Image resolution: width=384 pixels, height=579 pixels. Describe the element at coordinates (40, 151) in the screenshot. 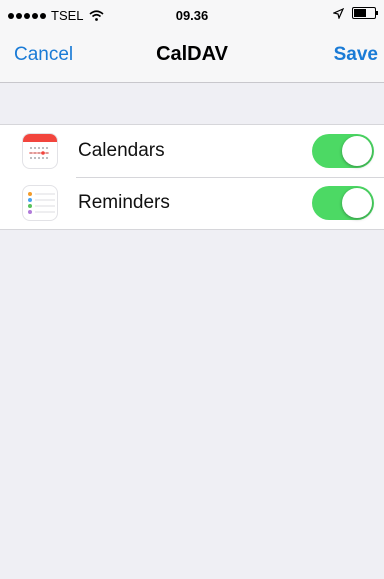

I see `calendar-app-icon` at that location.